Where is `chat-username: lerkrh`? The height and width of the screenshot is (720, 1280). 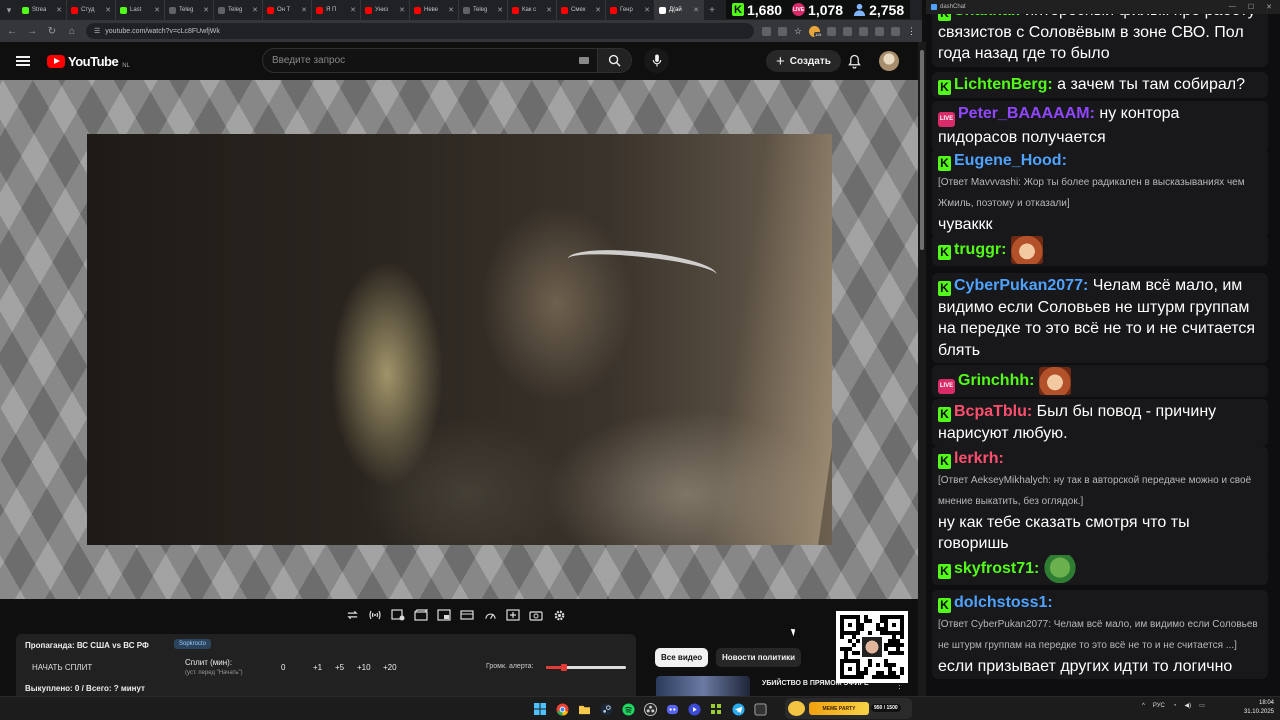
chat-username: lerkrh is located at coordinates (976, 458).